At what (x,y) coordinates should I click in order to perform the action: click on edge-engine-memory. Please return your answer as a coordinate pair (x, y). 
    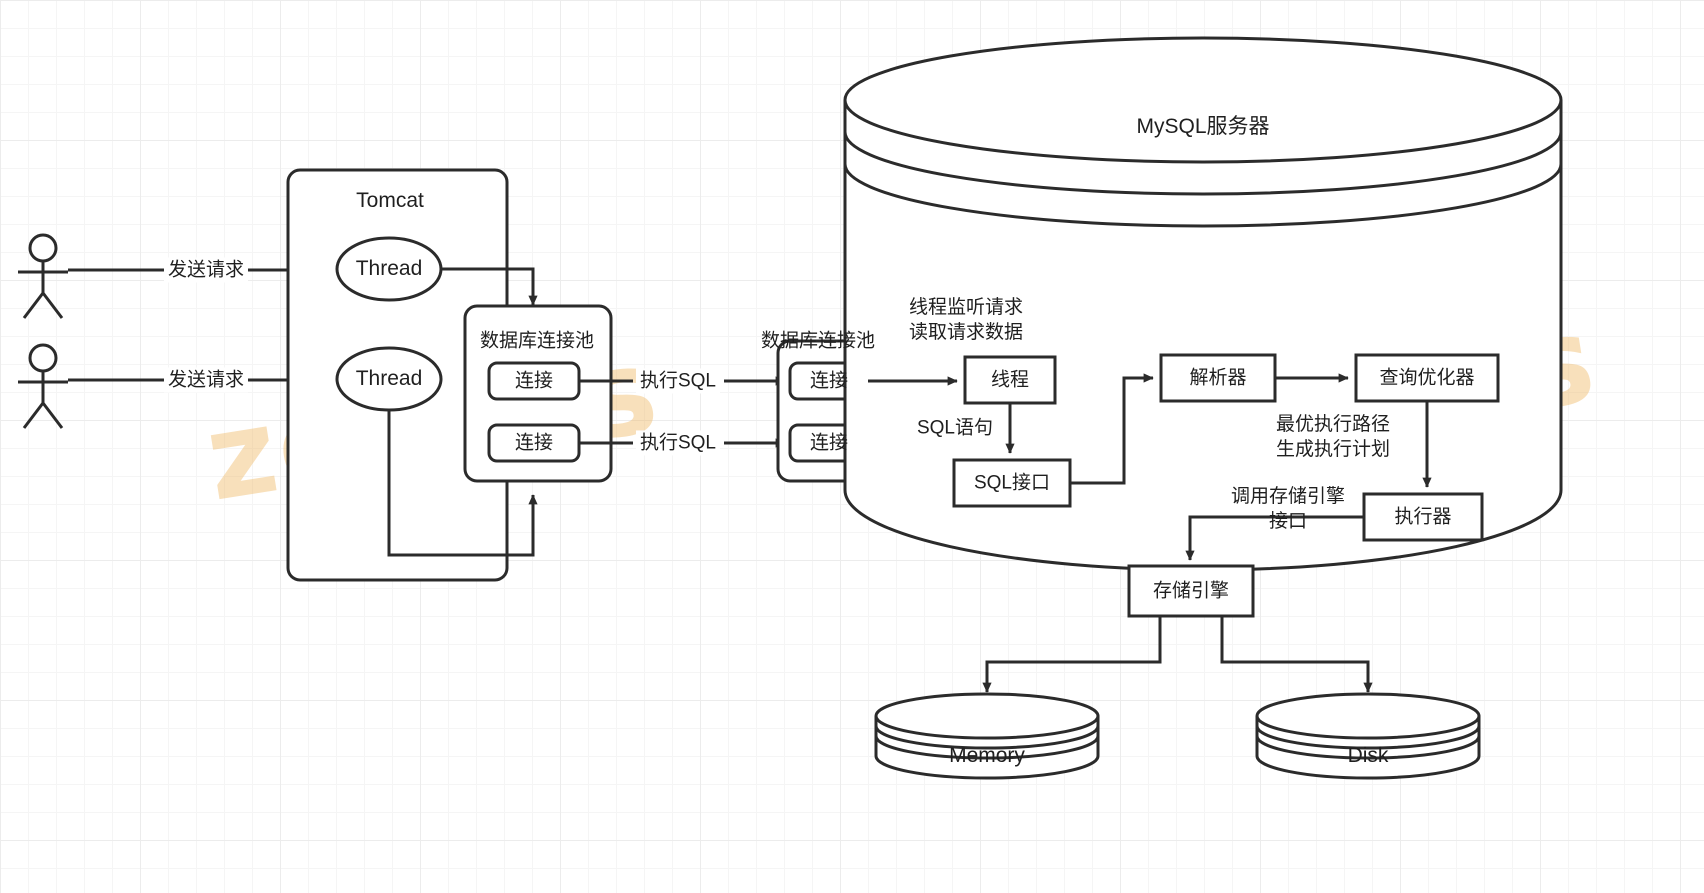
    Looking at the image, I should click on (1072, 654).